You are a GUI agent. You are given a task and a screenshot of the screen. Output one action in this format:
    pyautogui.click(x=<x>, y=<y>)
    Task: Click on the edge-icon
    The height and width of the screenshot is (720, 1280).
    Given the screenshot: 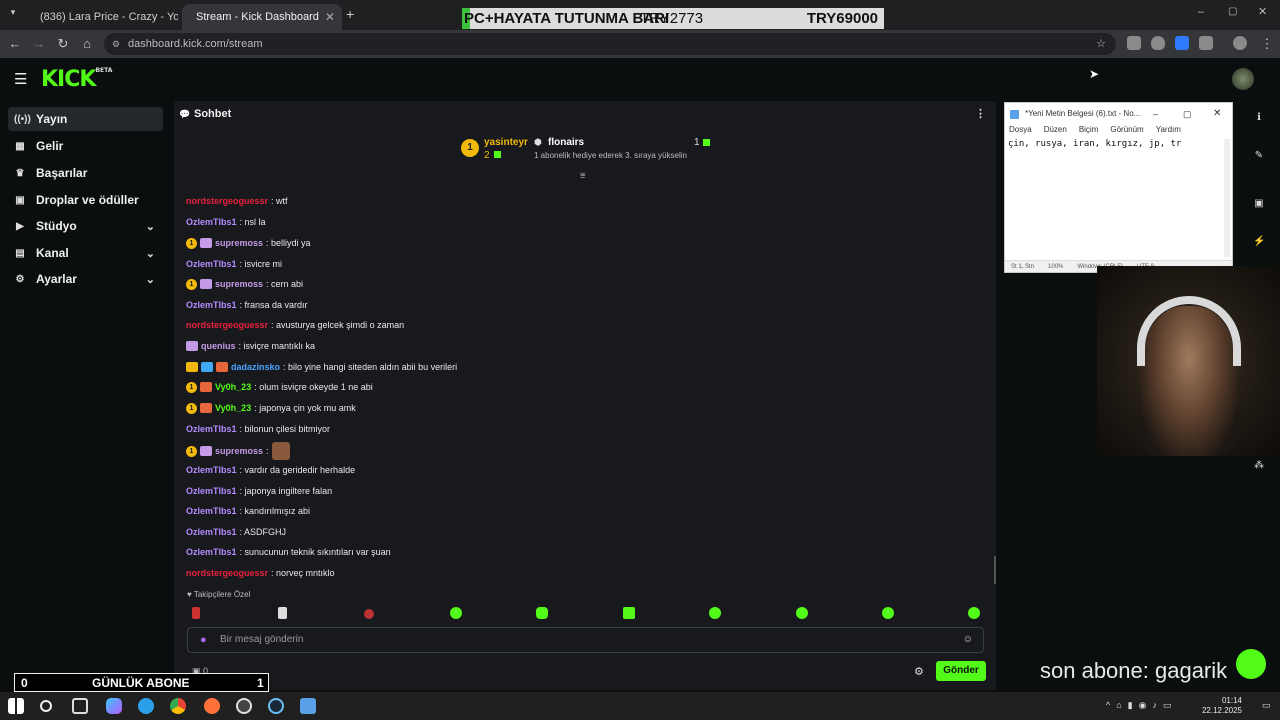 What is the action you would take?
    pyautogui.click(x=146, y=706)
    